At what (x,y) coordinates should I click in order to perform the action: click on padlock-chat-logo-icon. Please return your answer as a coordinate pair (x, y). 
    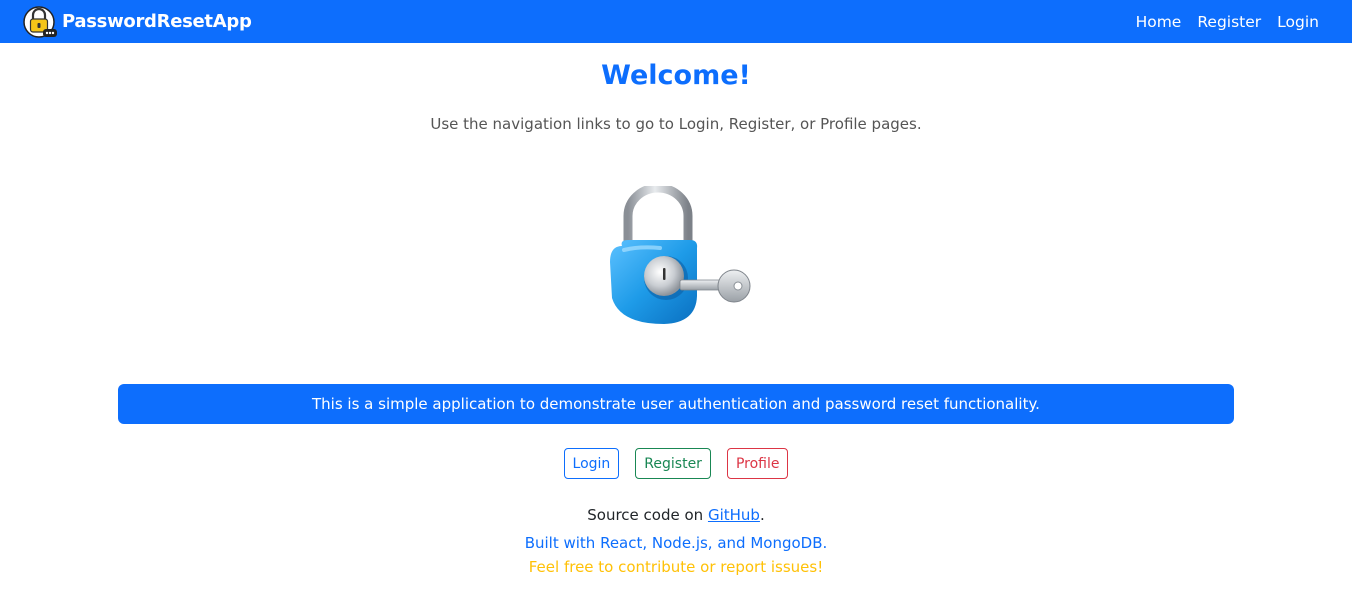
    Looking at the image, I should click on (40, 21).